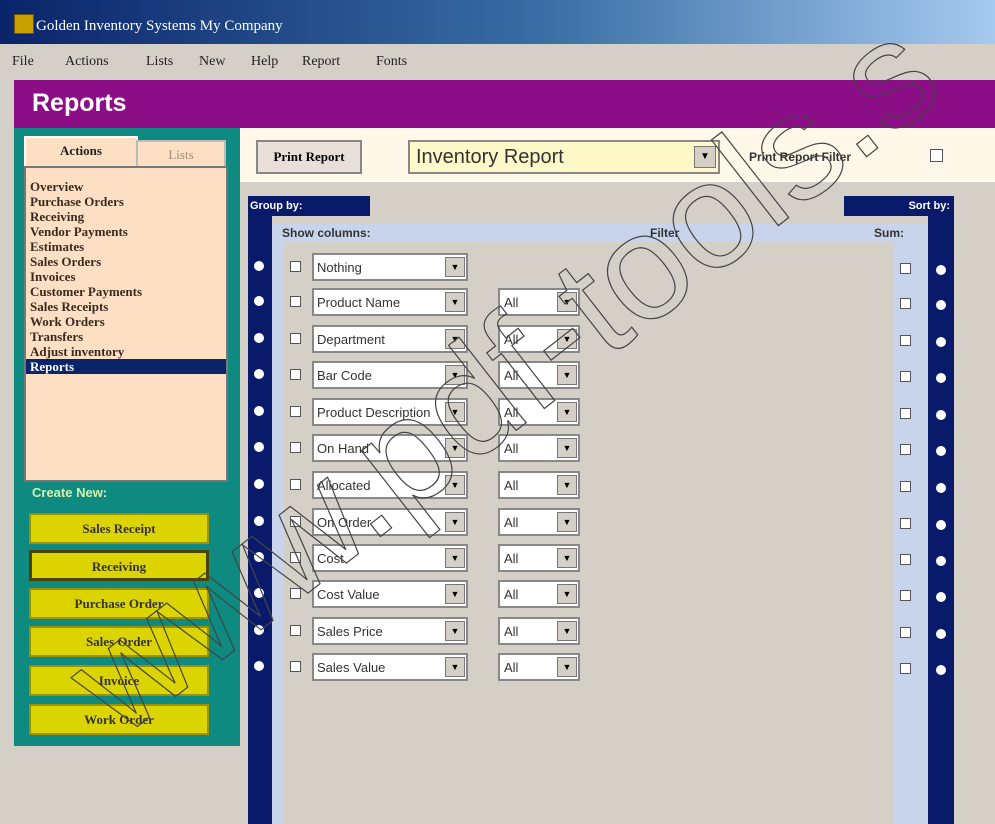 The image size is (995, 824). What do you see at coordinates (390, 267) in the screenshot?
I see `field-select: Nothing ▼` at bounding box center [390, 267].